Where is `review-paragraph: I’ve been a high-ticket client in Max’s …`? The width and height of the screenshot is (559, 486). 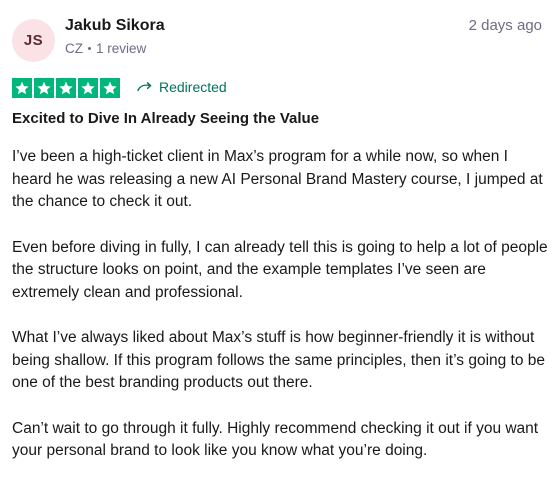
review-paragraph: I’ve been a high-ticket client in Max’s … is located at coordinates (277, 179).